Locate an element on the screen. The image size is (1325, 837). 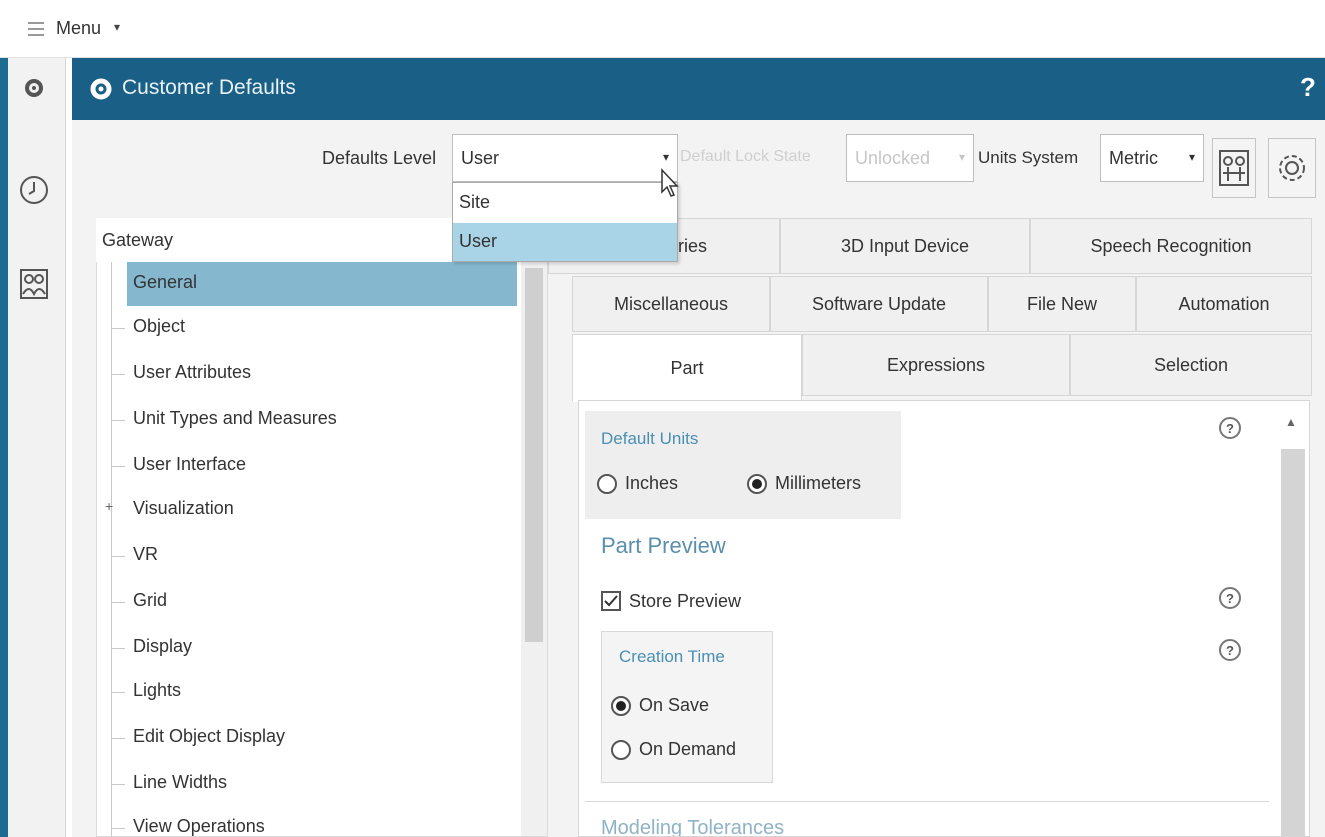
manage-button is located at coordinates (1234, 168).